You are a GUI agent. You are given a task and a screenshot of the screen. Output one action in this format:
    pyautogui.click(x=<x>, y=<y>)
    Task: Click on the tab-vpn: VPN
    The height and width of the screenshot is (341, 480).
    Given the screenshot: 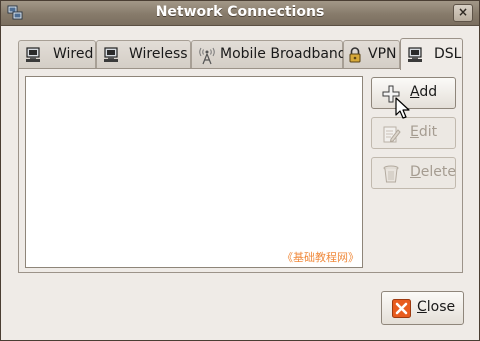 What is the action you would take?
    pyautogui.click(x=371, y=54)
    